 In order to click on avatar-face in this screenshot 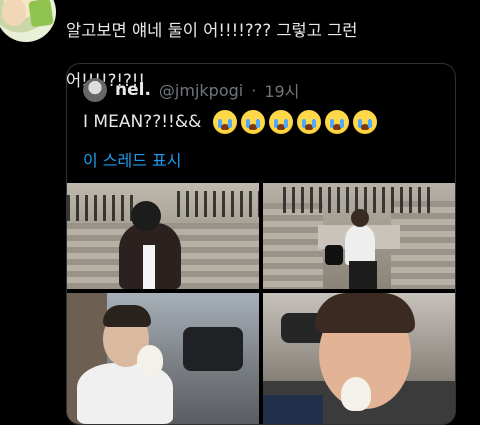, I will do `click(14, 13)`.